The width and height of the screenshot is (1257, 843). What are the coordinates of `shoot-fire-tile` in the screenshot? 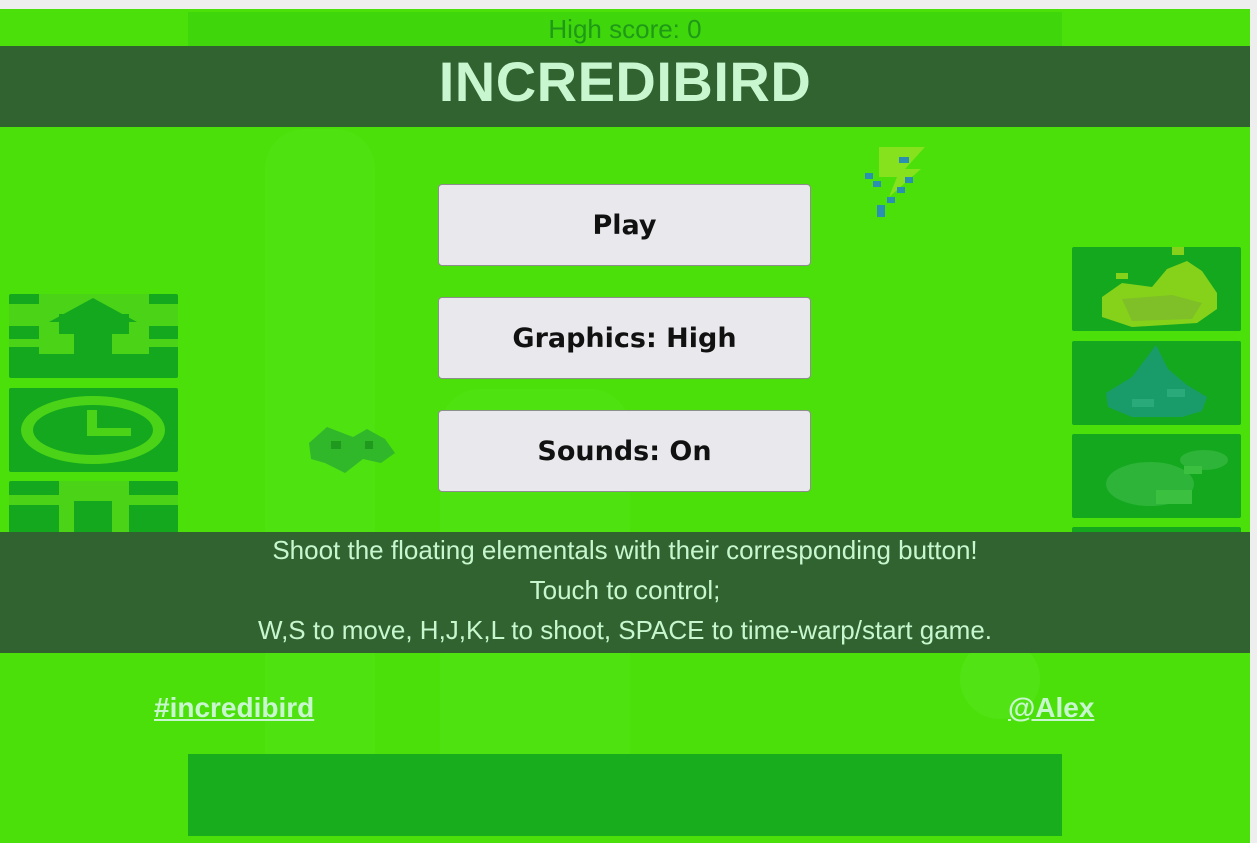 It's located at (1156, 289).